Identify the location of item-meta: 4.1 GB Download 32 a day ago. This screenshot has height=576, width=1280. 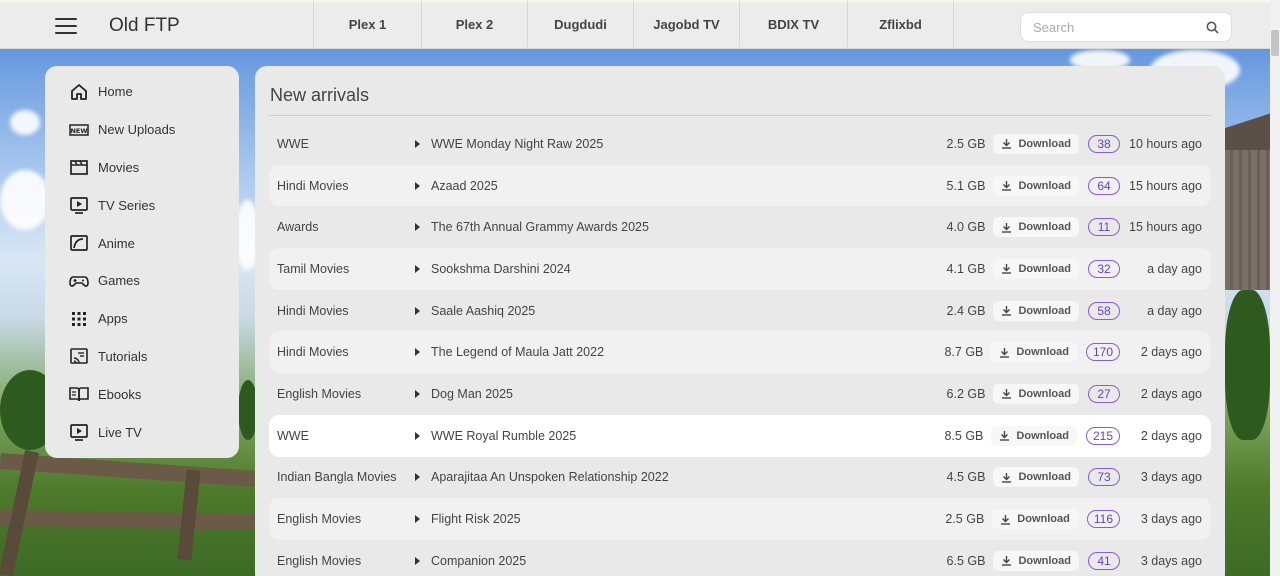
(1074, 268).